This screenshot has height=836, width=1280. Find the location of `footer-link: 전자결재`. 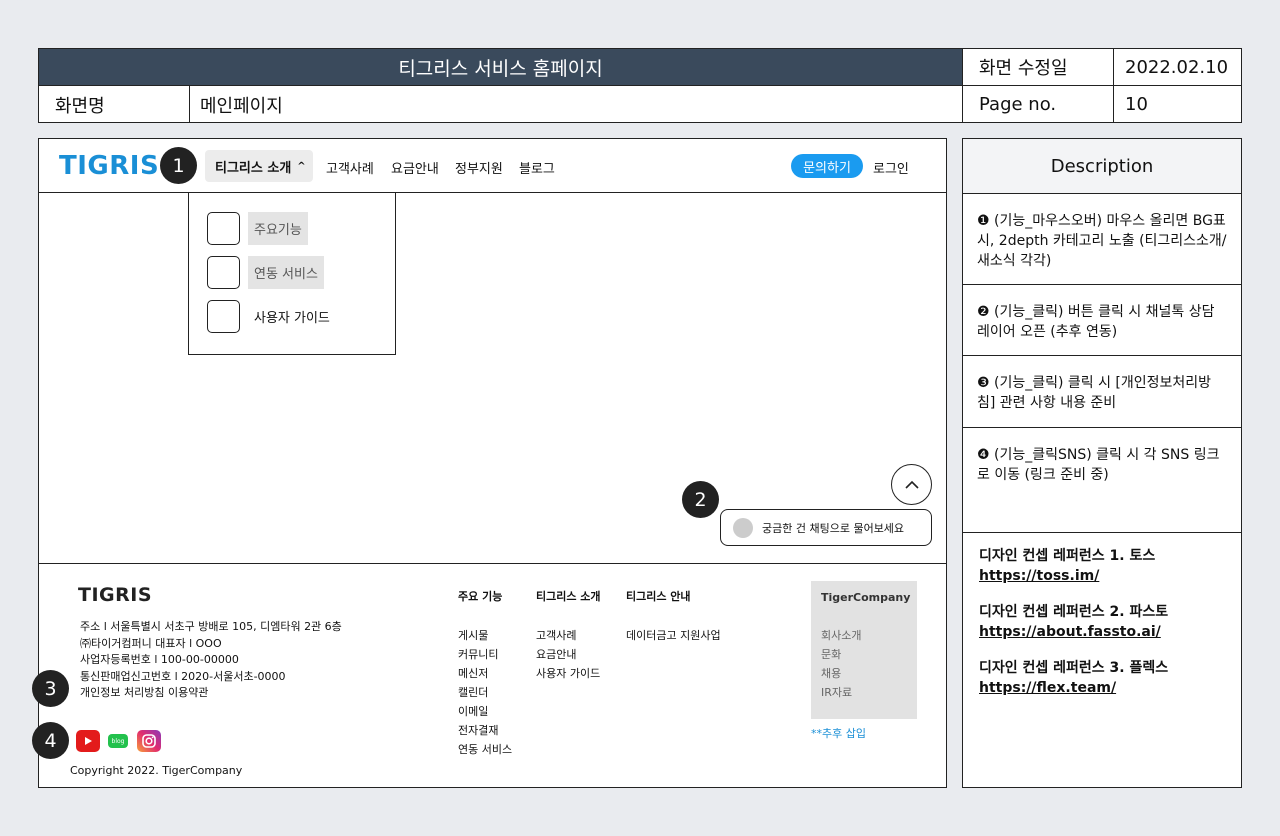

footer-link: 전자결재 is located at coordinates (485, 730).